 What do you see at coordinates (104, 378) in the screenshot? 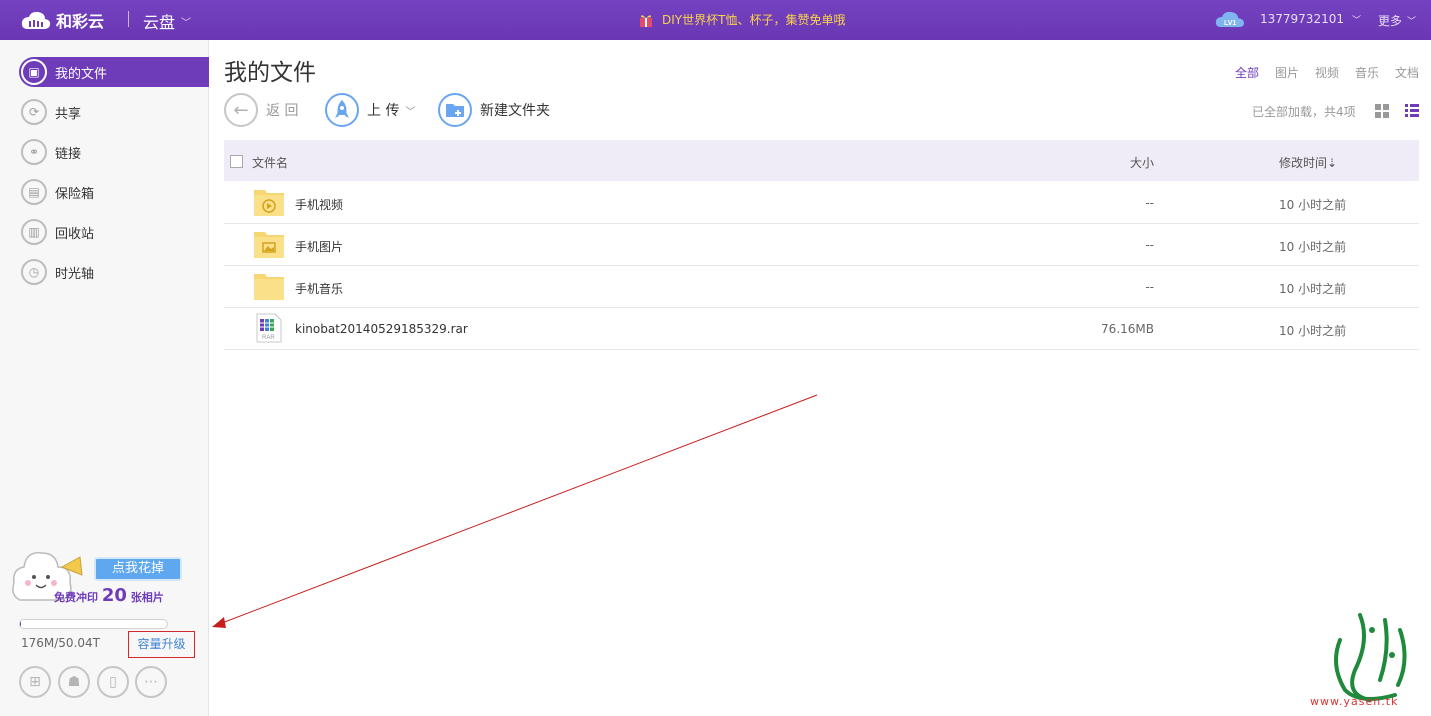
I see `sidebar: ▣ 我的文件 ⟳ 共享 ⚭ 链接 ▤ 保险箱 ▥ 回收站 ◷ 时光轴` at bounding box center [104, 378].